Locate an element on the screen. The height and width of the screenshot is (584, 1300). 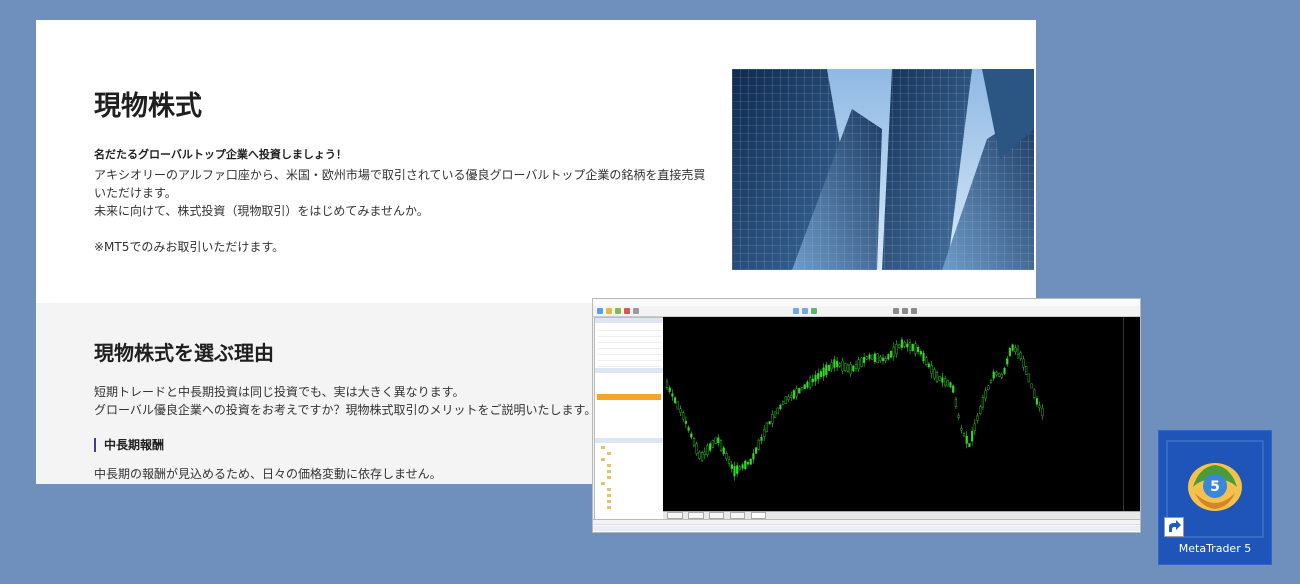
chart-icon is located at coordinates (618, 311).